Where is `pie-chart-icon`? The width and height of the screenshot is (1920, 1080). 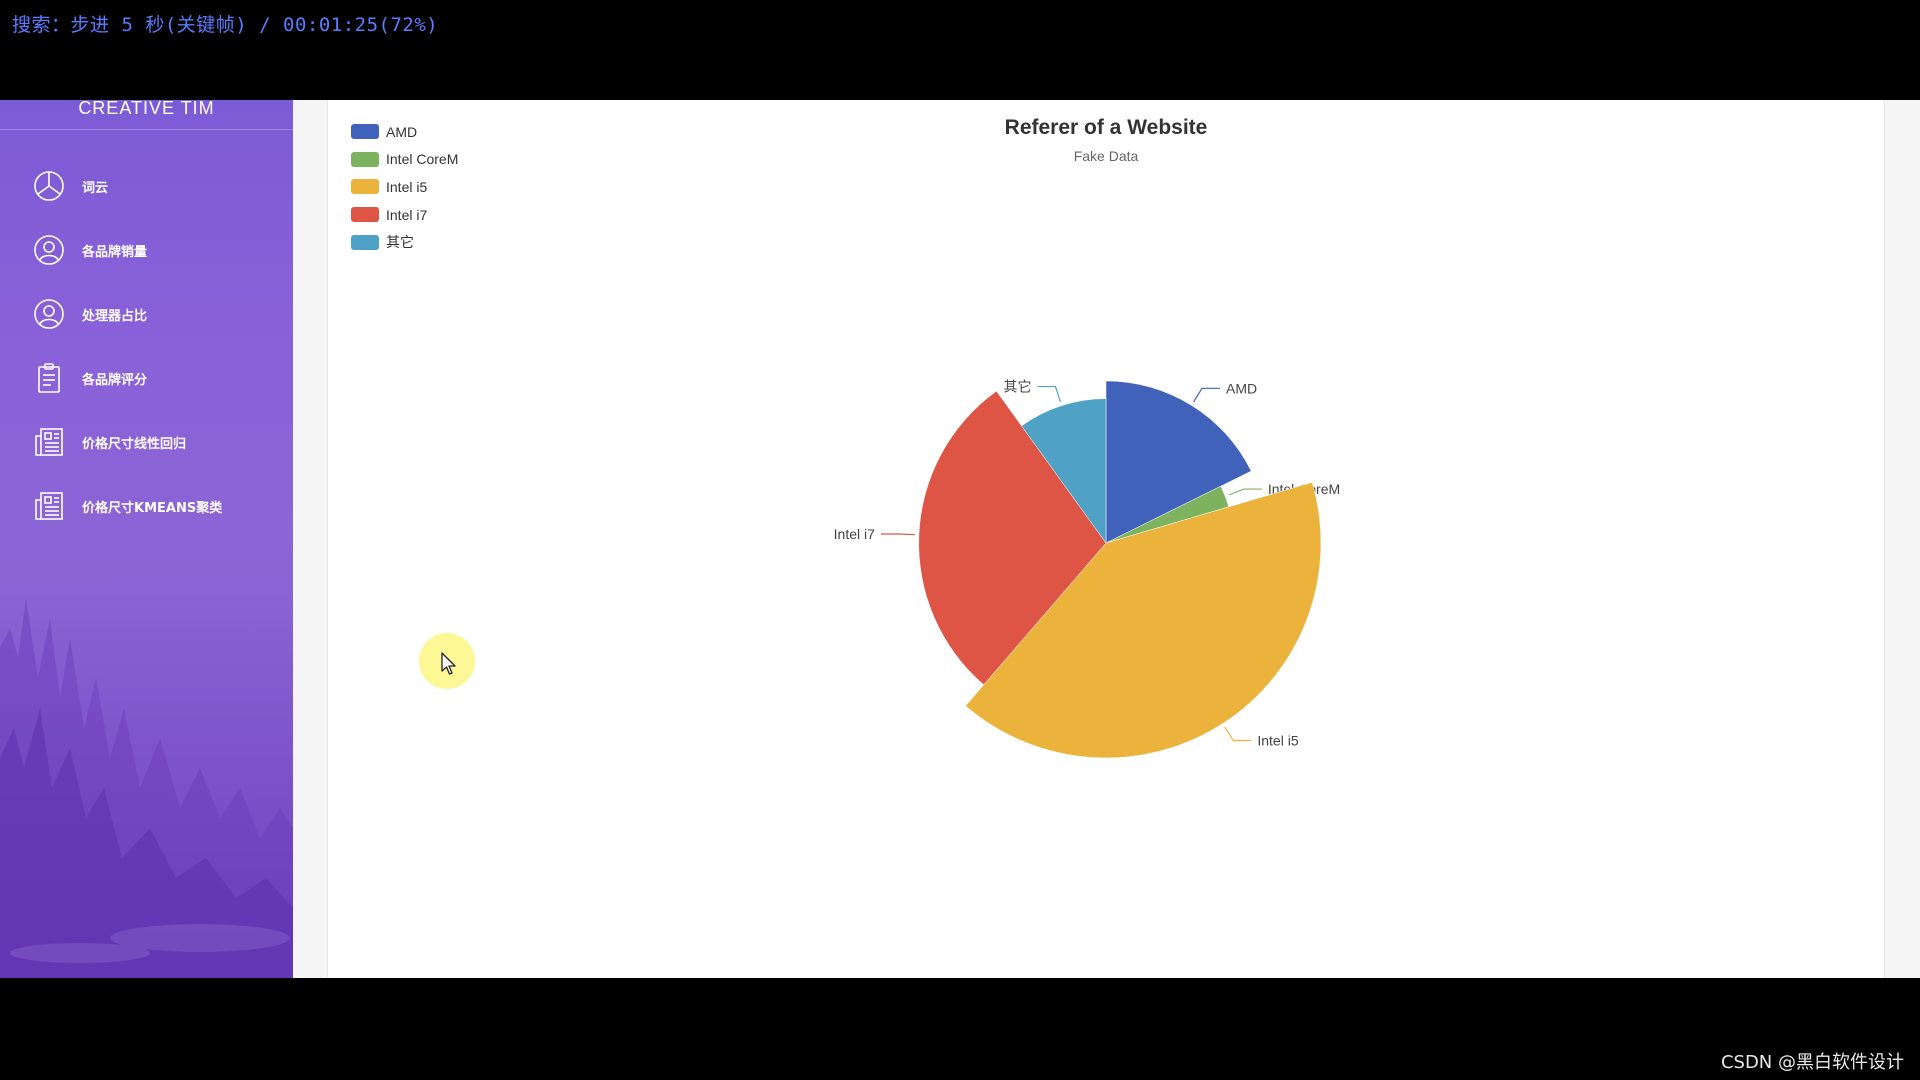
pie-chart-icon is located at coordinates (49, 186).